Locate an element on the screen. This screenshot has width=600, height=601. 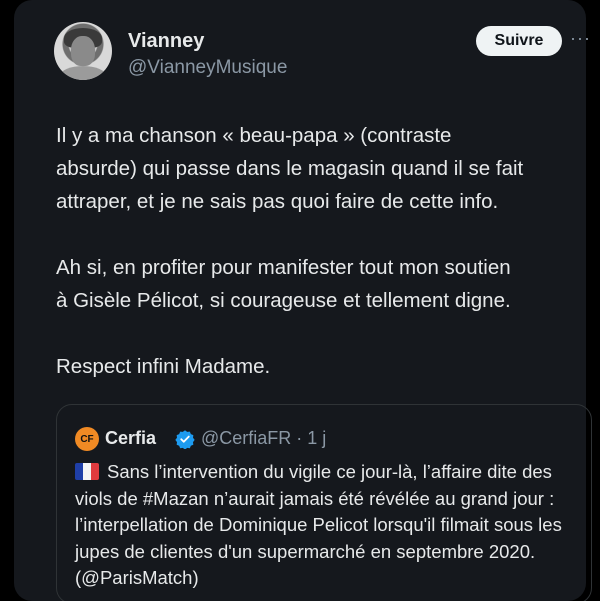
avatar is located at coordinates (83, 51).